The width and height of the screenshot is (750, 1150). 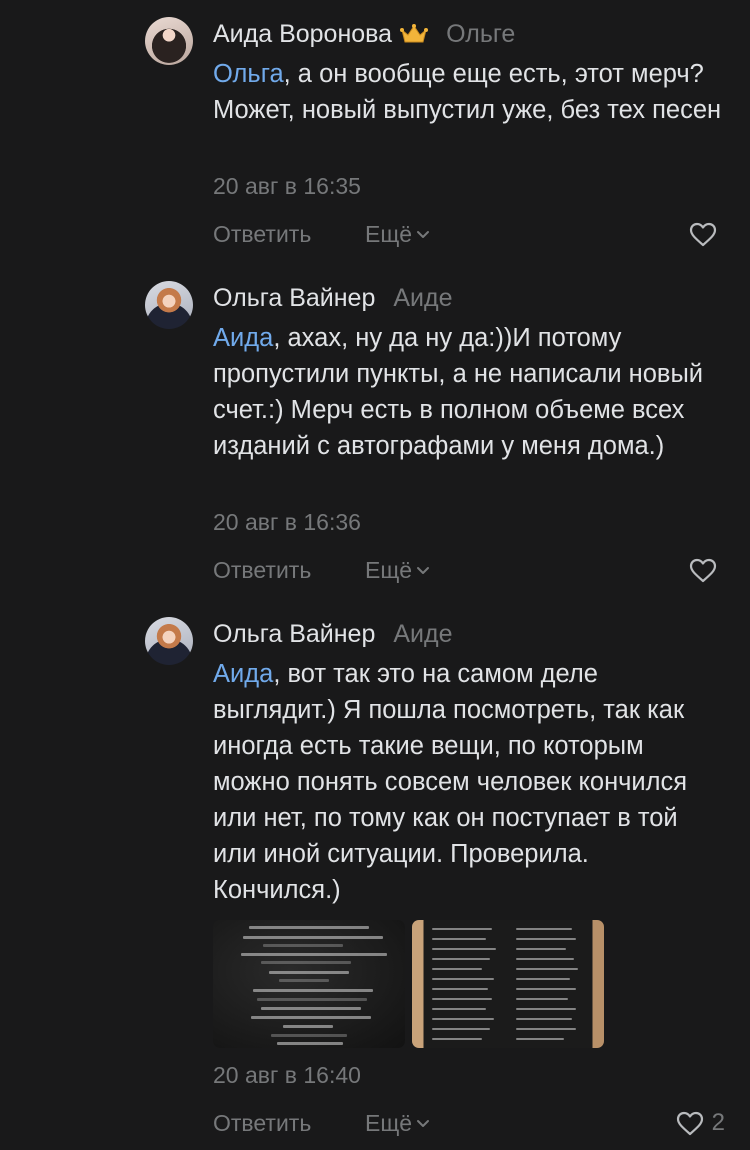 I want to click on comment-header: Аида Воронова Ольге, so click(x=364, y=34).